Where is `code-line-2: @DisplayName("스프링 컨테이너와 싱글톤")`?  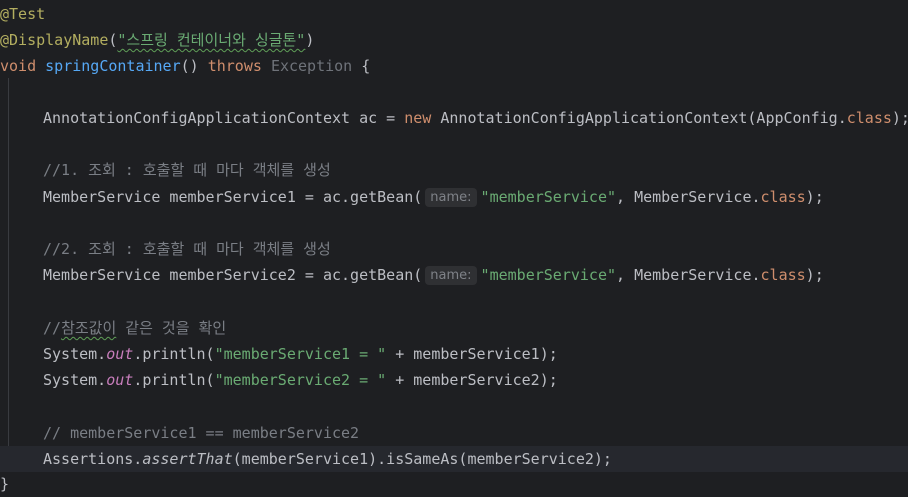
code-line-2: @DisplayName("스프링 컨테이너와 싱글톤") is located at coordinates (454, 40).